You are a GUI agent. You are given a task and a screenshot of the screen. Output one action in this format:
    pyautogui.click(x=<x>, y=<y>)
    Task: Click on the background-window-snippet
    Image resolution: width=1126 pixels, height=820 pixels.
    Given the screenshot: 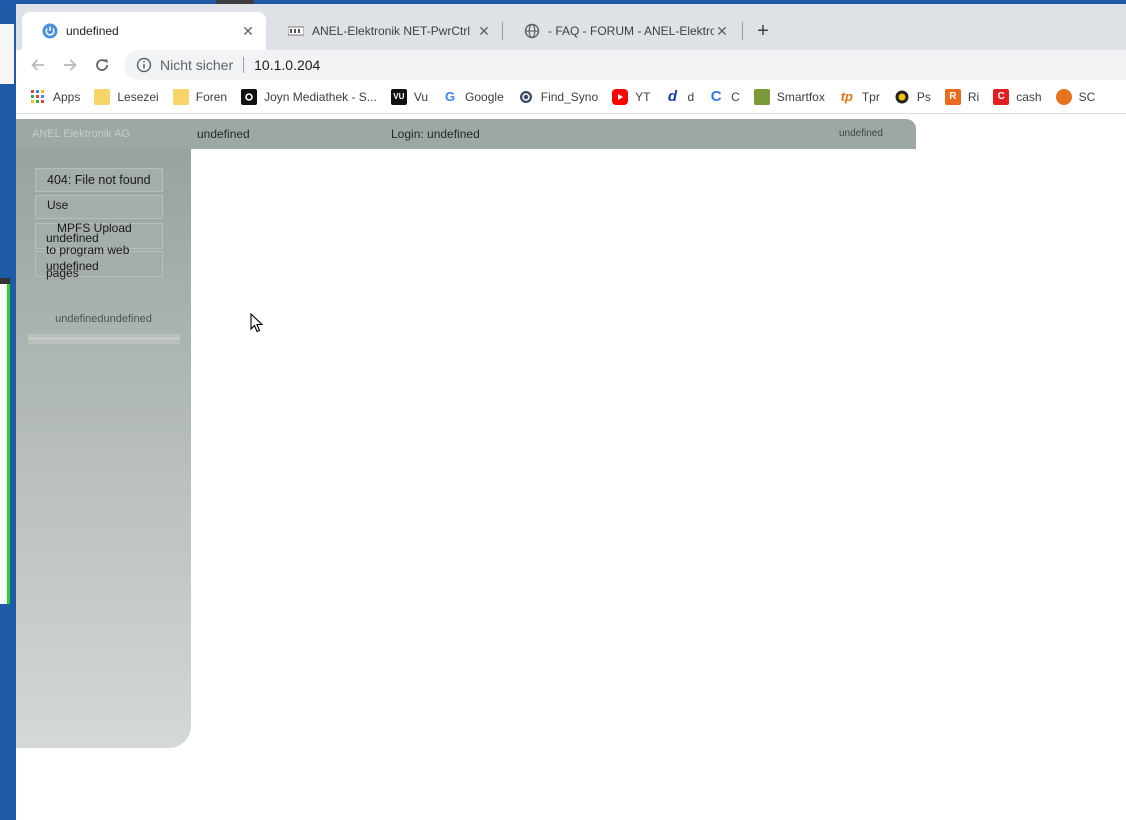 What is the action you would take?
    pyautogui.click(x=7, y=54)
    